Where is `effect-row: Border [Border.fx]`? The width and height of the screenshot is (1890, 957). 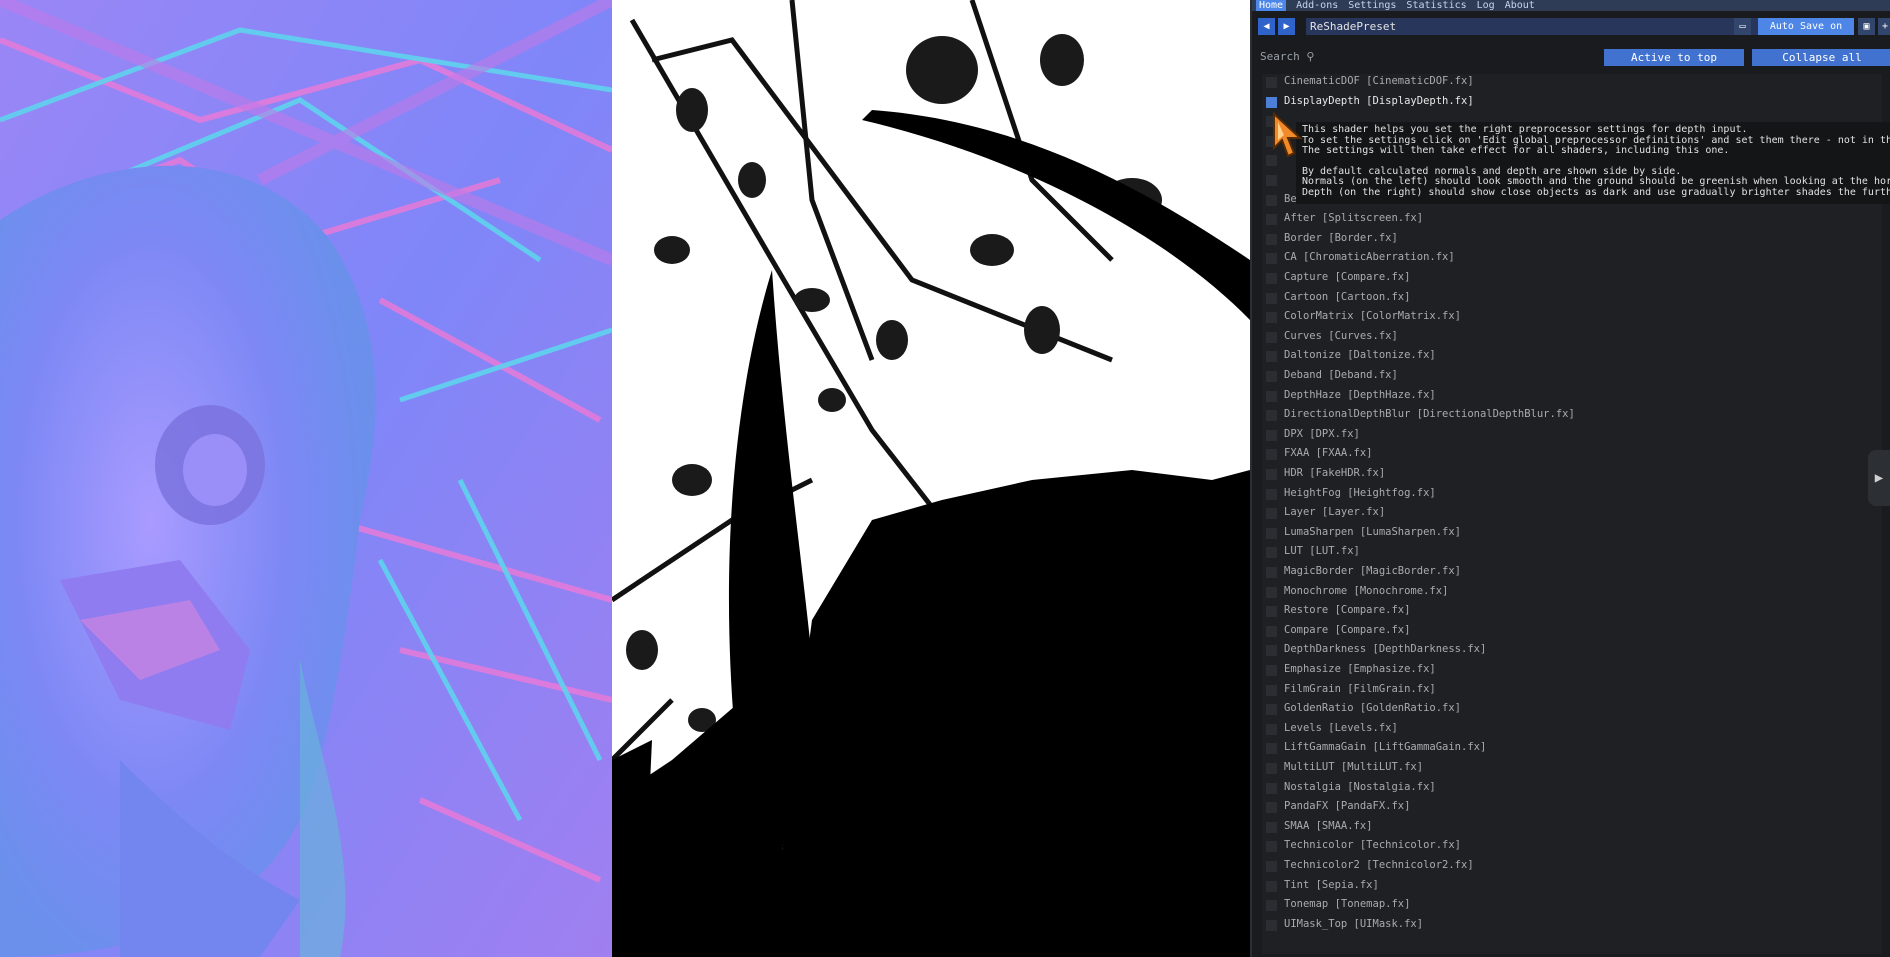 effect-row: Border [Border.fx] is located at coordinates (1572, 239).